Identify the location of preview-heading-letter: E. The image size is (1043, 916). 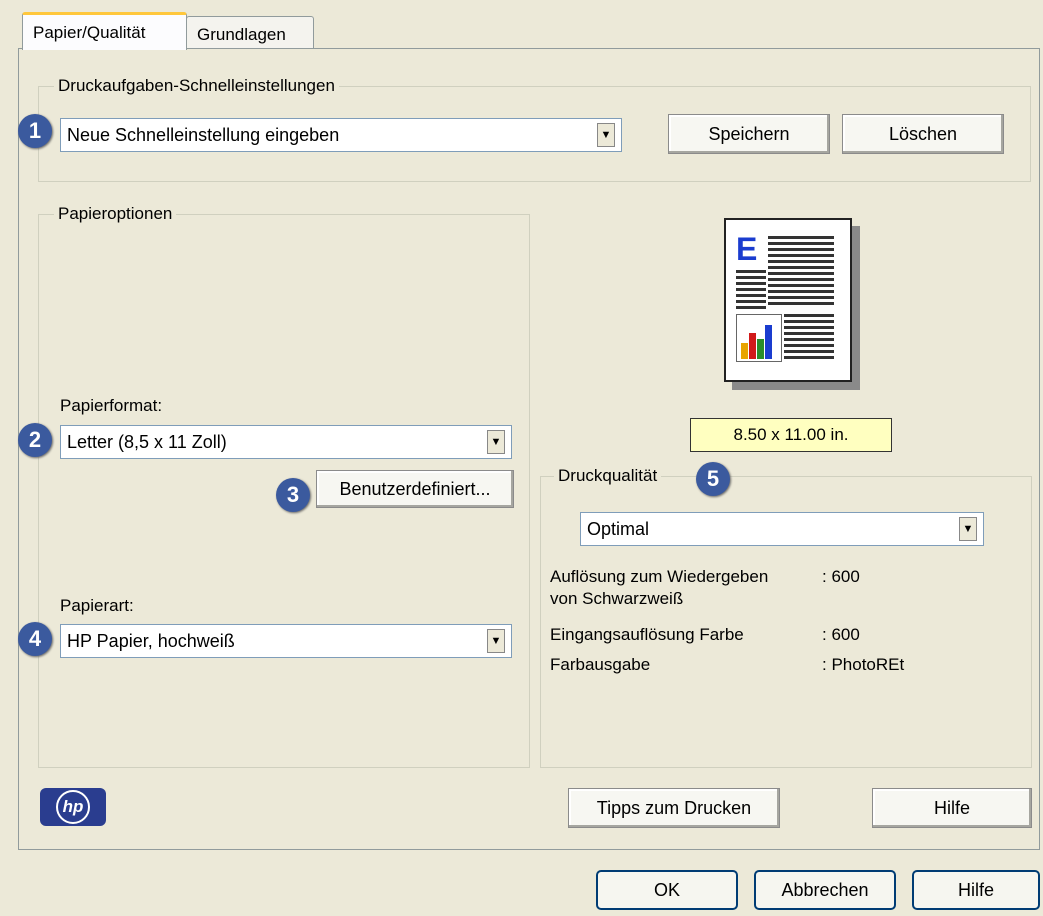
(747, 249).